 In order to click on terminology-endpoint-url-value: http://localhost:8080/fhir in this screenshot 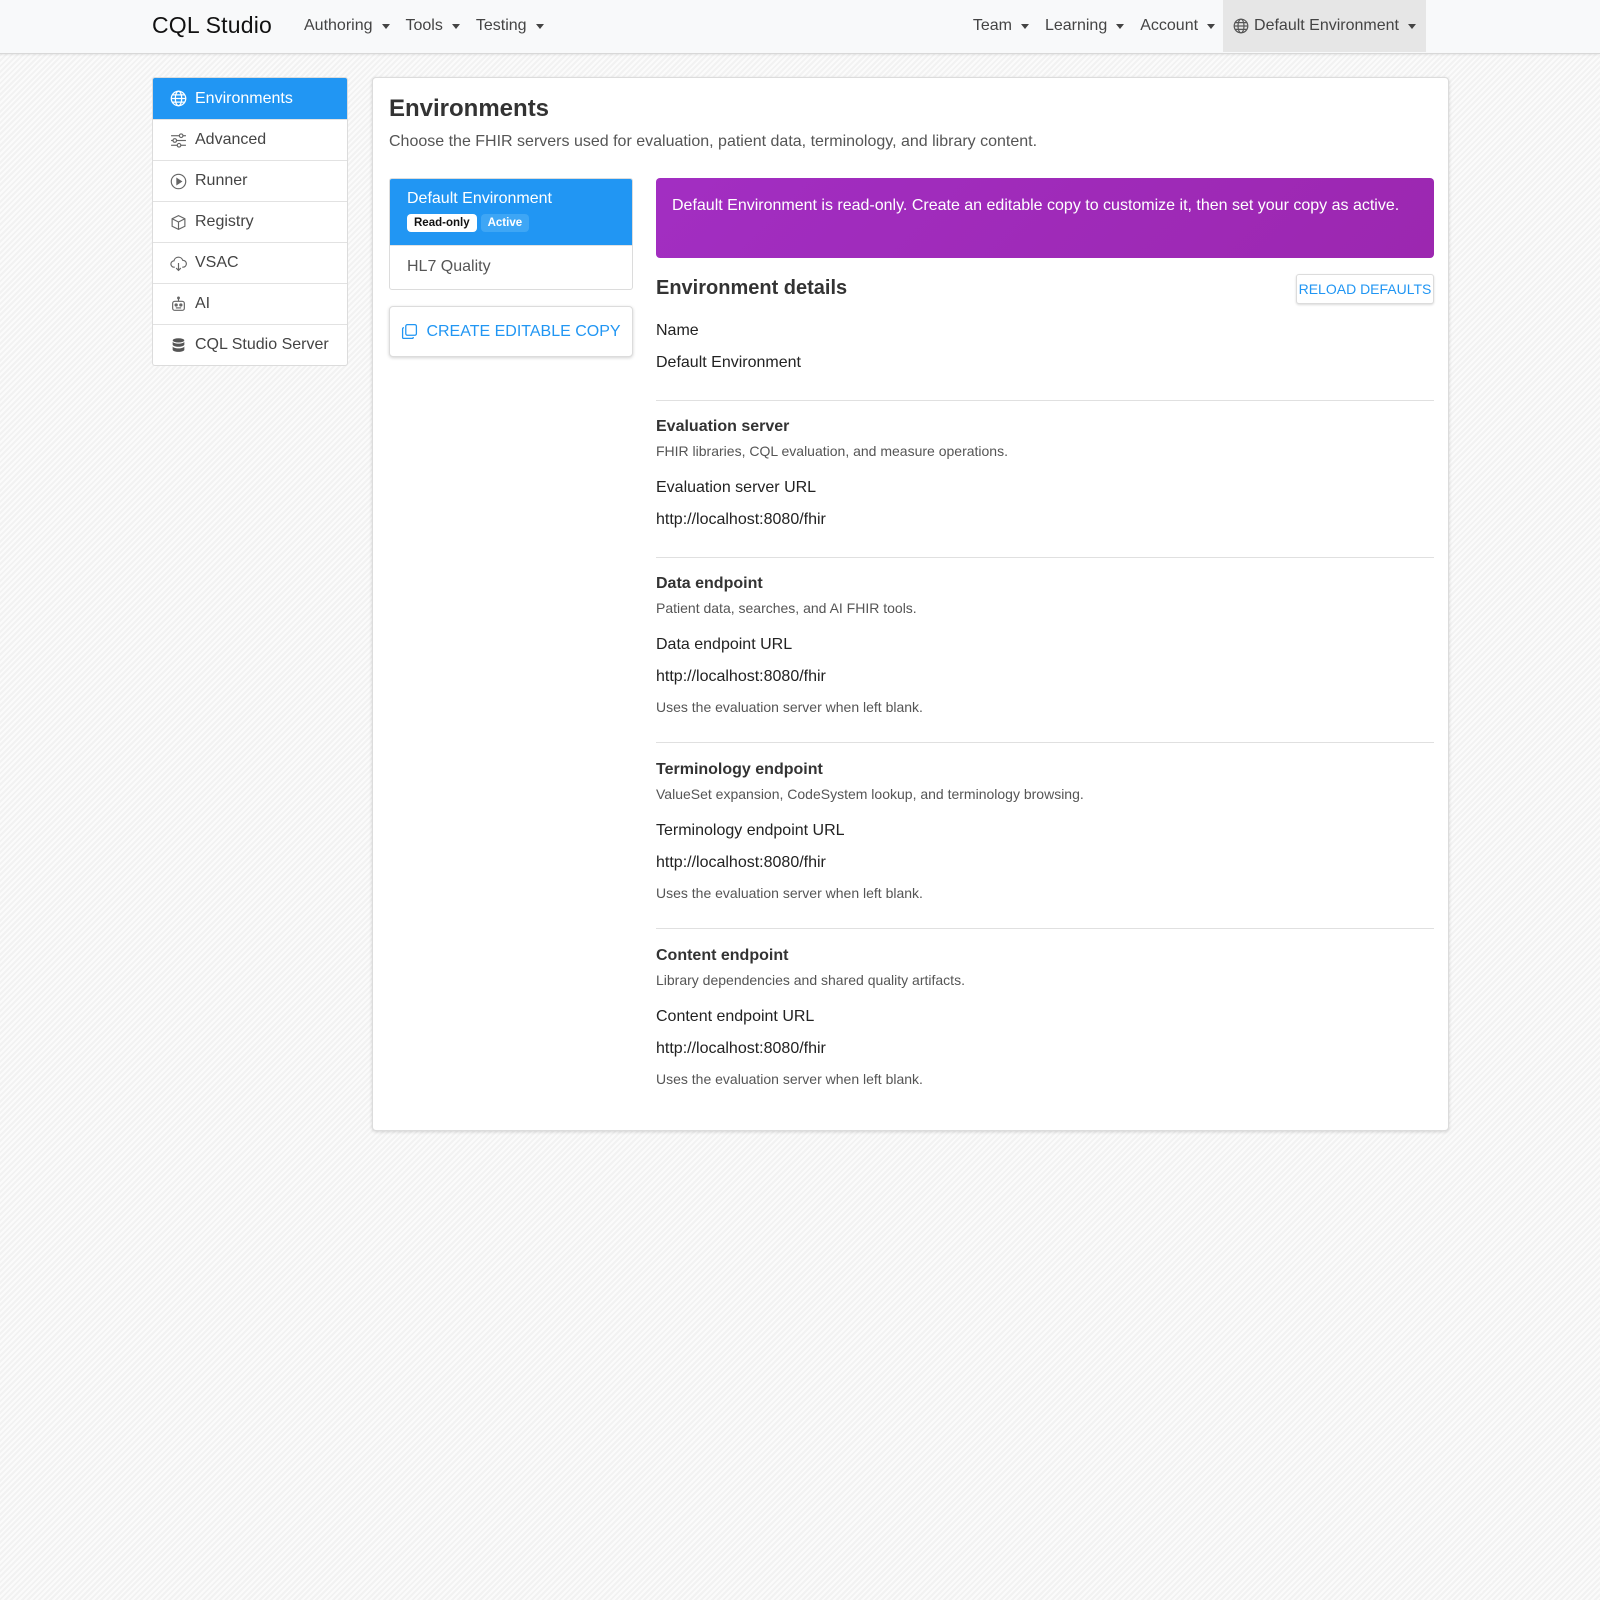, I will do `click(741, 862)`.